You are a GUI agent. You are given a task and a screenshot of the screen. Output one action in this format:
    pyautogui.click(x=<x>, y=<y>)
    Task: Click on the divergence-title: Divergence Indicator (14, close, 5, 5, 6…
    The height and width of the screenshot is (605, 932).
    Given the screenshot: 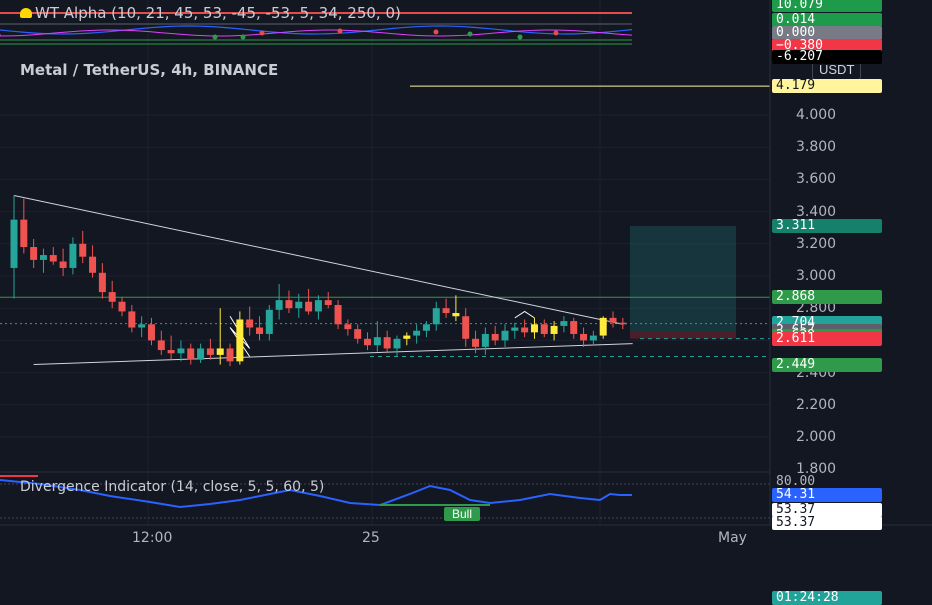 What is the action you would take?
    pyautogui.click(x=172, y=487)
    